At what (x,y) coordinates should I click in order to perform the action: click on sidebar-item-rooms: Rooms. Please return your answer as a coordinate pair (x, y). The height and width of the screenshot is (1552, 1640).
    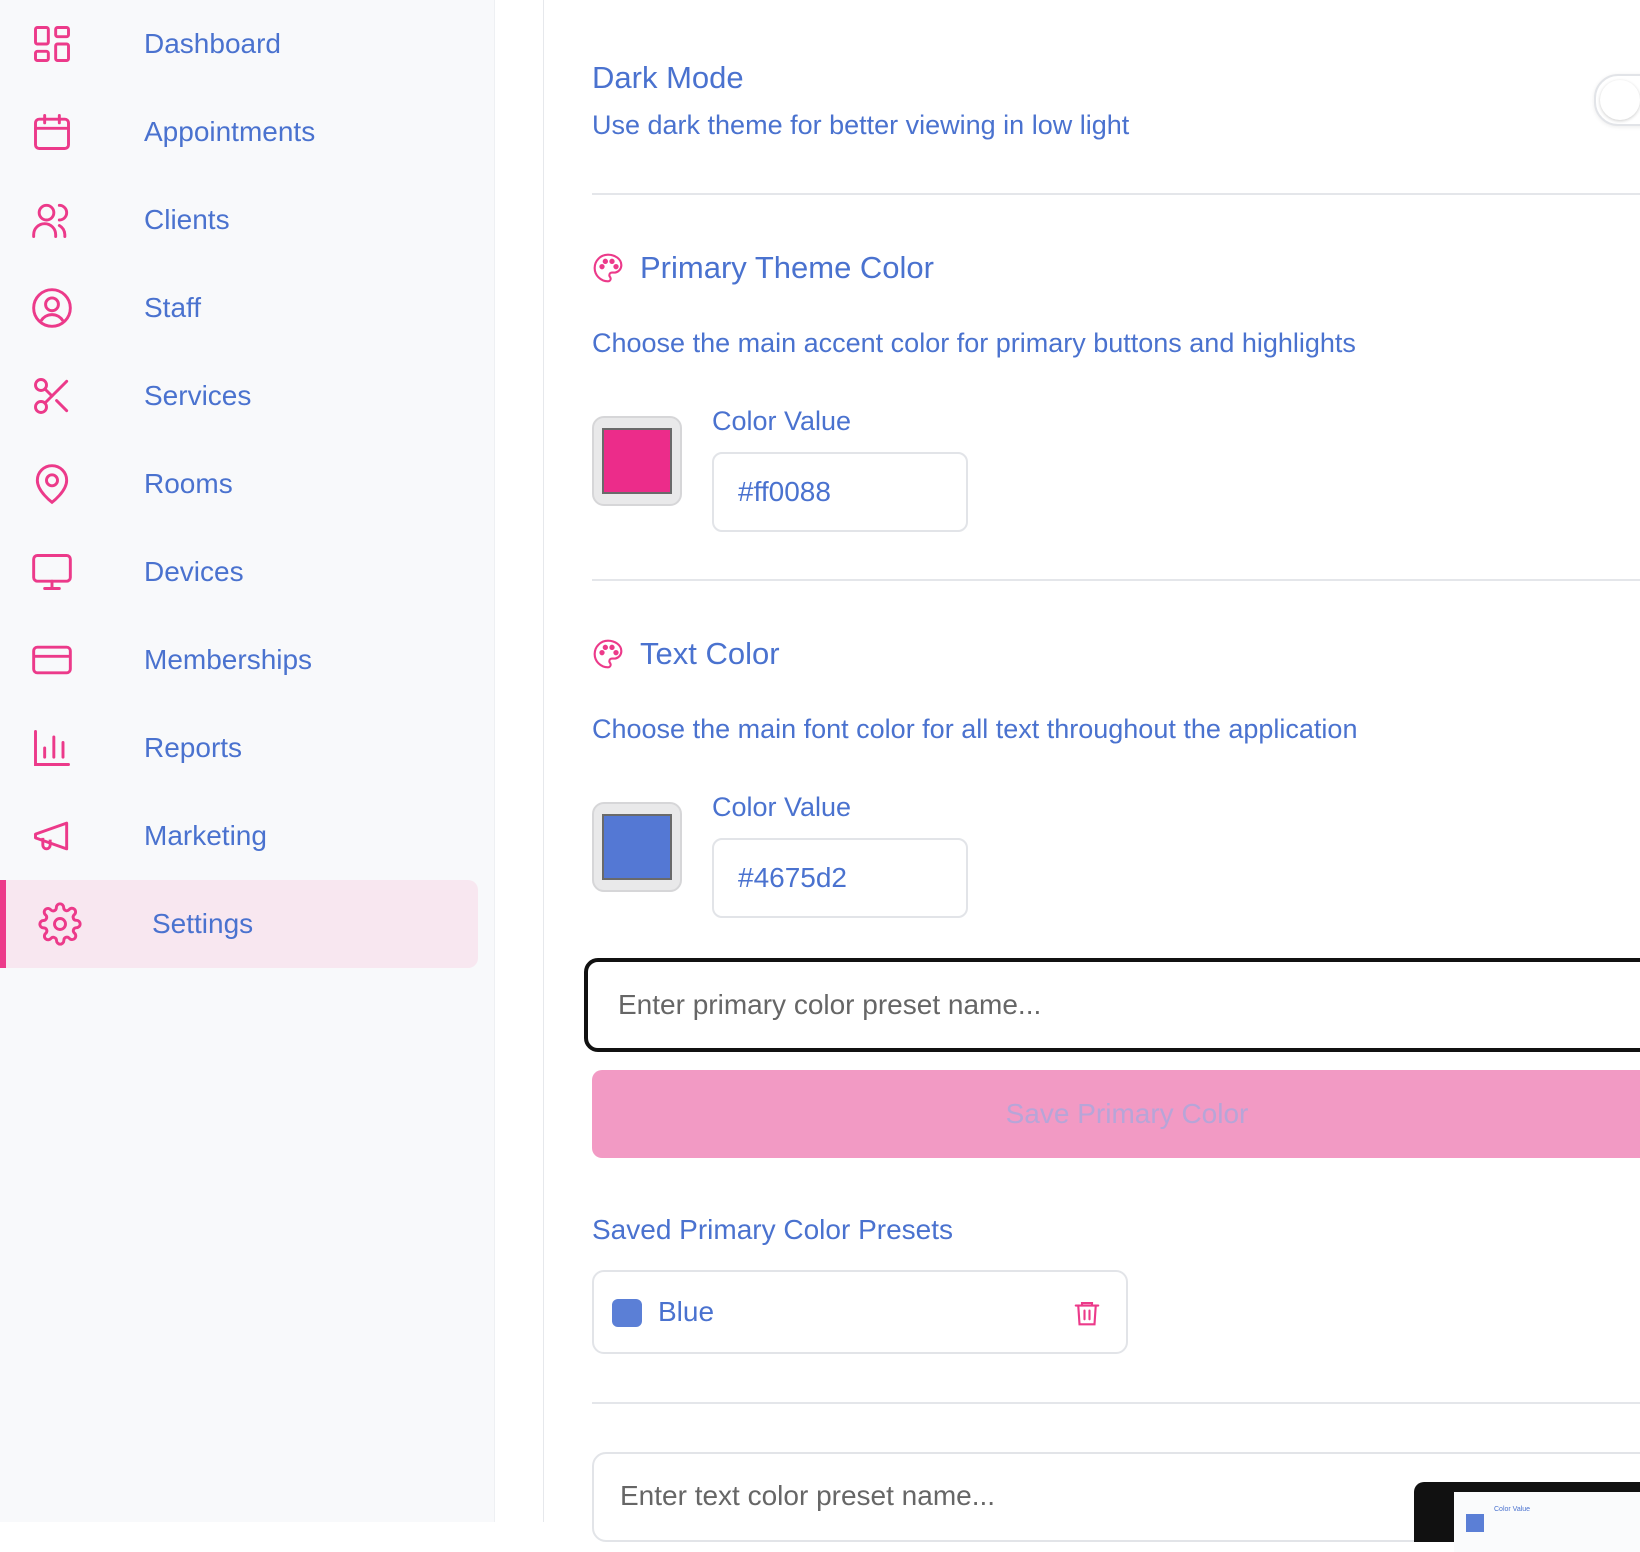
    Looking at the image, I should click on (250, 484).